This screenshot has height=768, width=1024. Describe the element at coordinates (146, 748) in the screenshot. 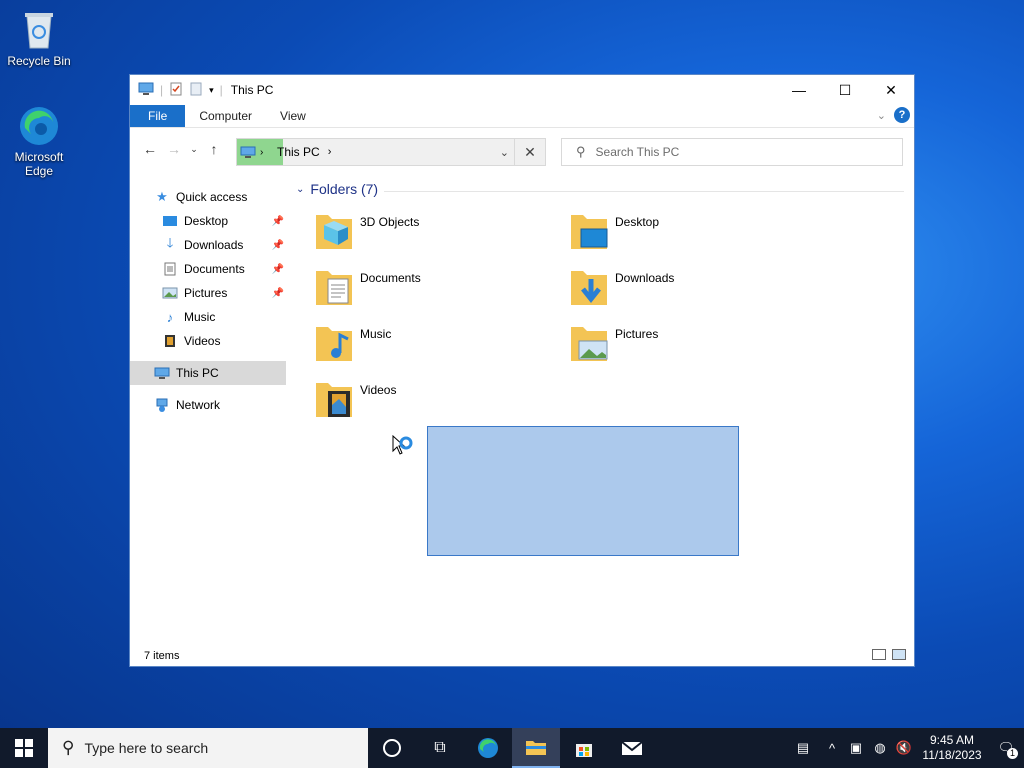

I see `taskbar-search-placeholder: Type here to search` at that location.